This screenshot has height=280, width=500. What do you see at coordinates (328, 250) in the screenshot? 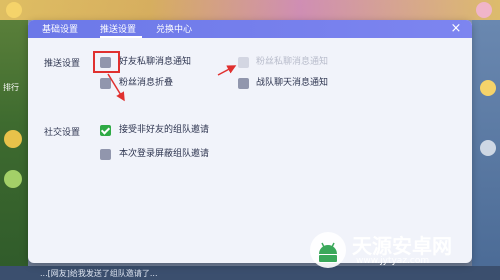
I see `android-logo-icon` at bounding box center [328, 250].